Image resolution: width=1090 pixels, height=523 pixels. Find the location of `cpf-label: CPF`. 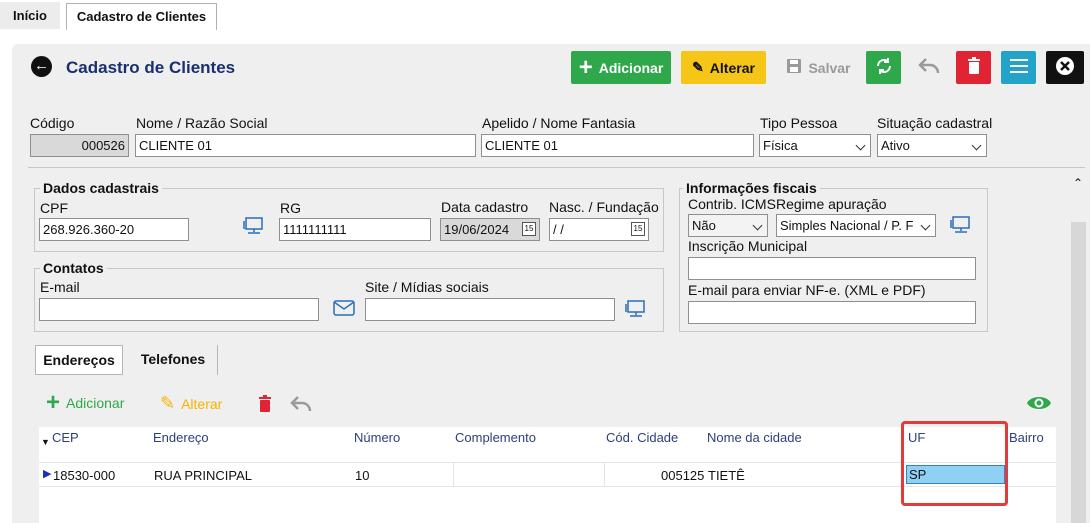

cpf-label: CPF is located at coordinates (54, 208).